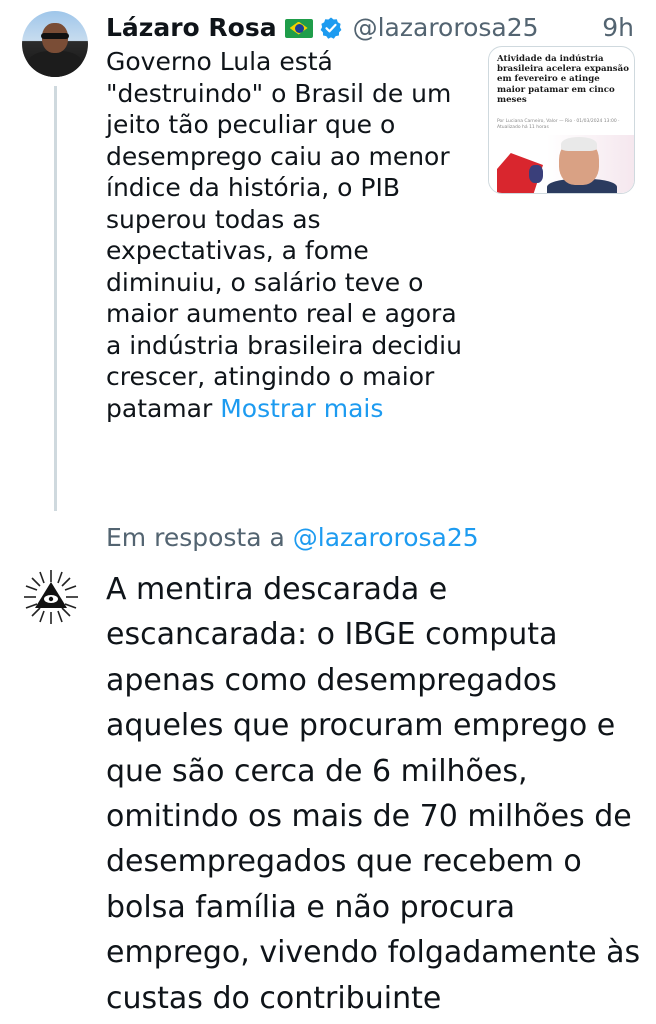  I want to click on in-reply-to-handle: @lazarorosa25, so click(386, 537).